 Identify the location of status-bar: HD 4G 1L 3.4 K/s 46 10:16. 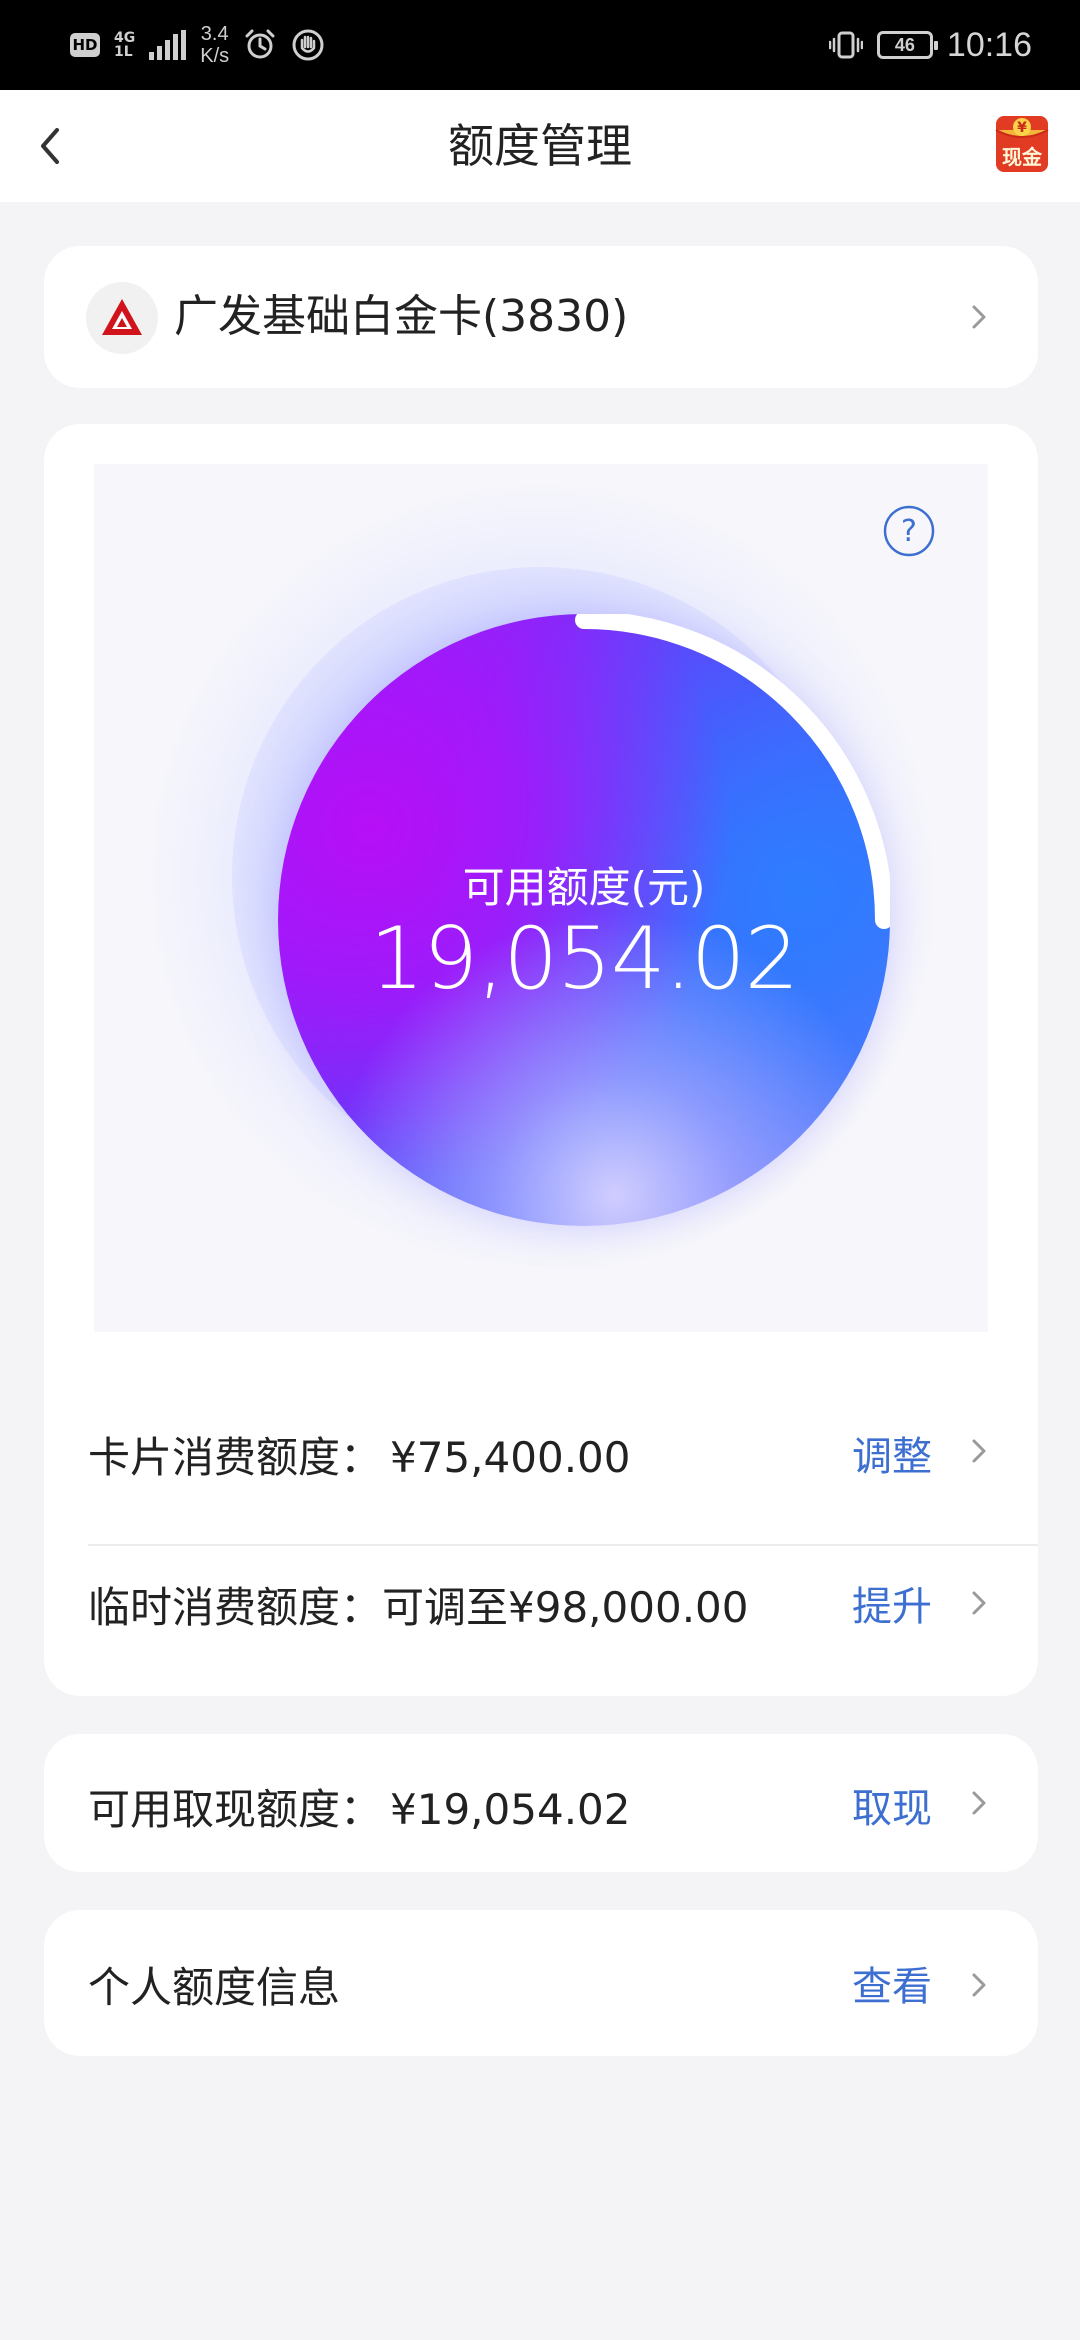
(540, 45).